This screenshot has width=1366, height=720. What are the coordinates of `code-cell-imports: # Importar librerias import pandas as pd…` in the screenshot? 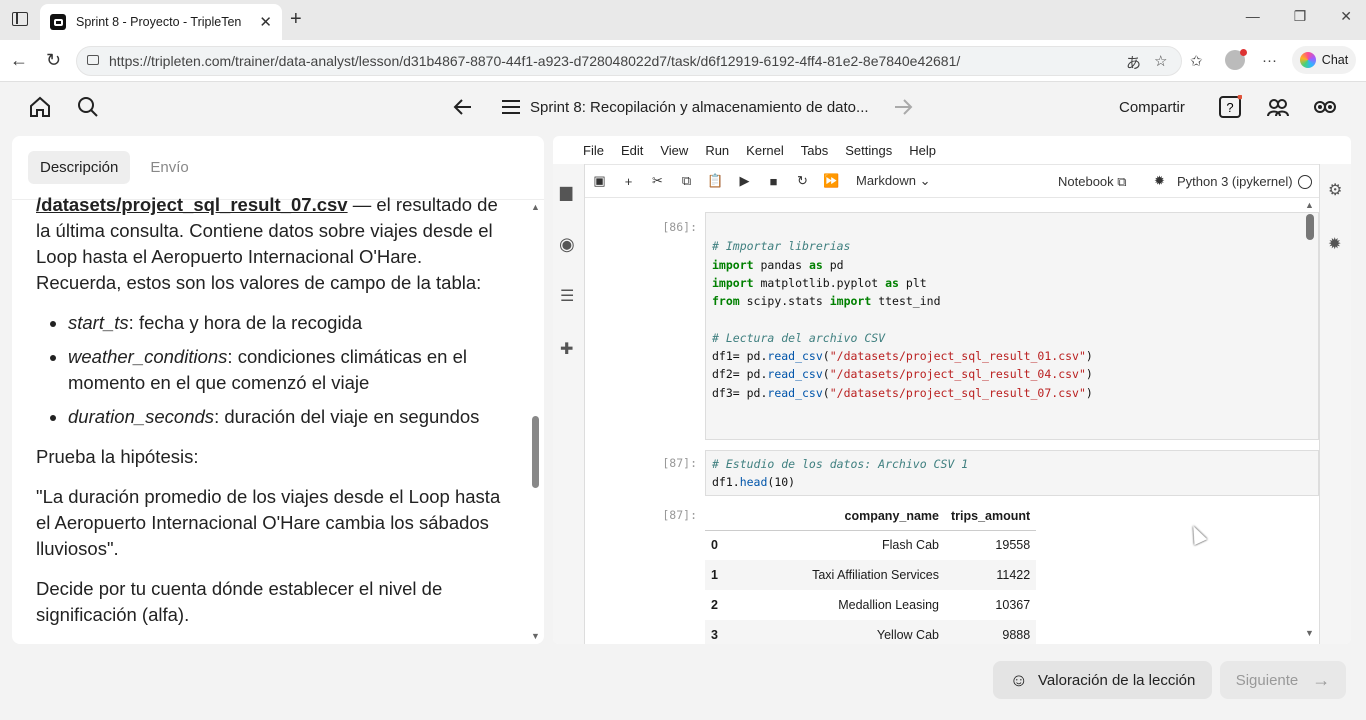 It's located at (1012, 326).